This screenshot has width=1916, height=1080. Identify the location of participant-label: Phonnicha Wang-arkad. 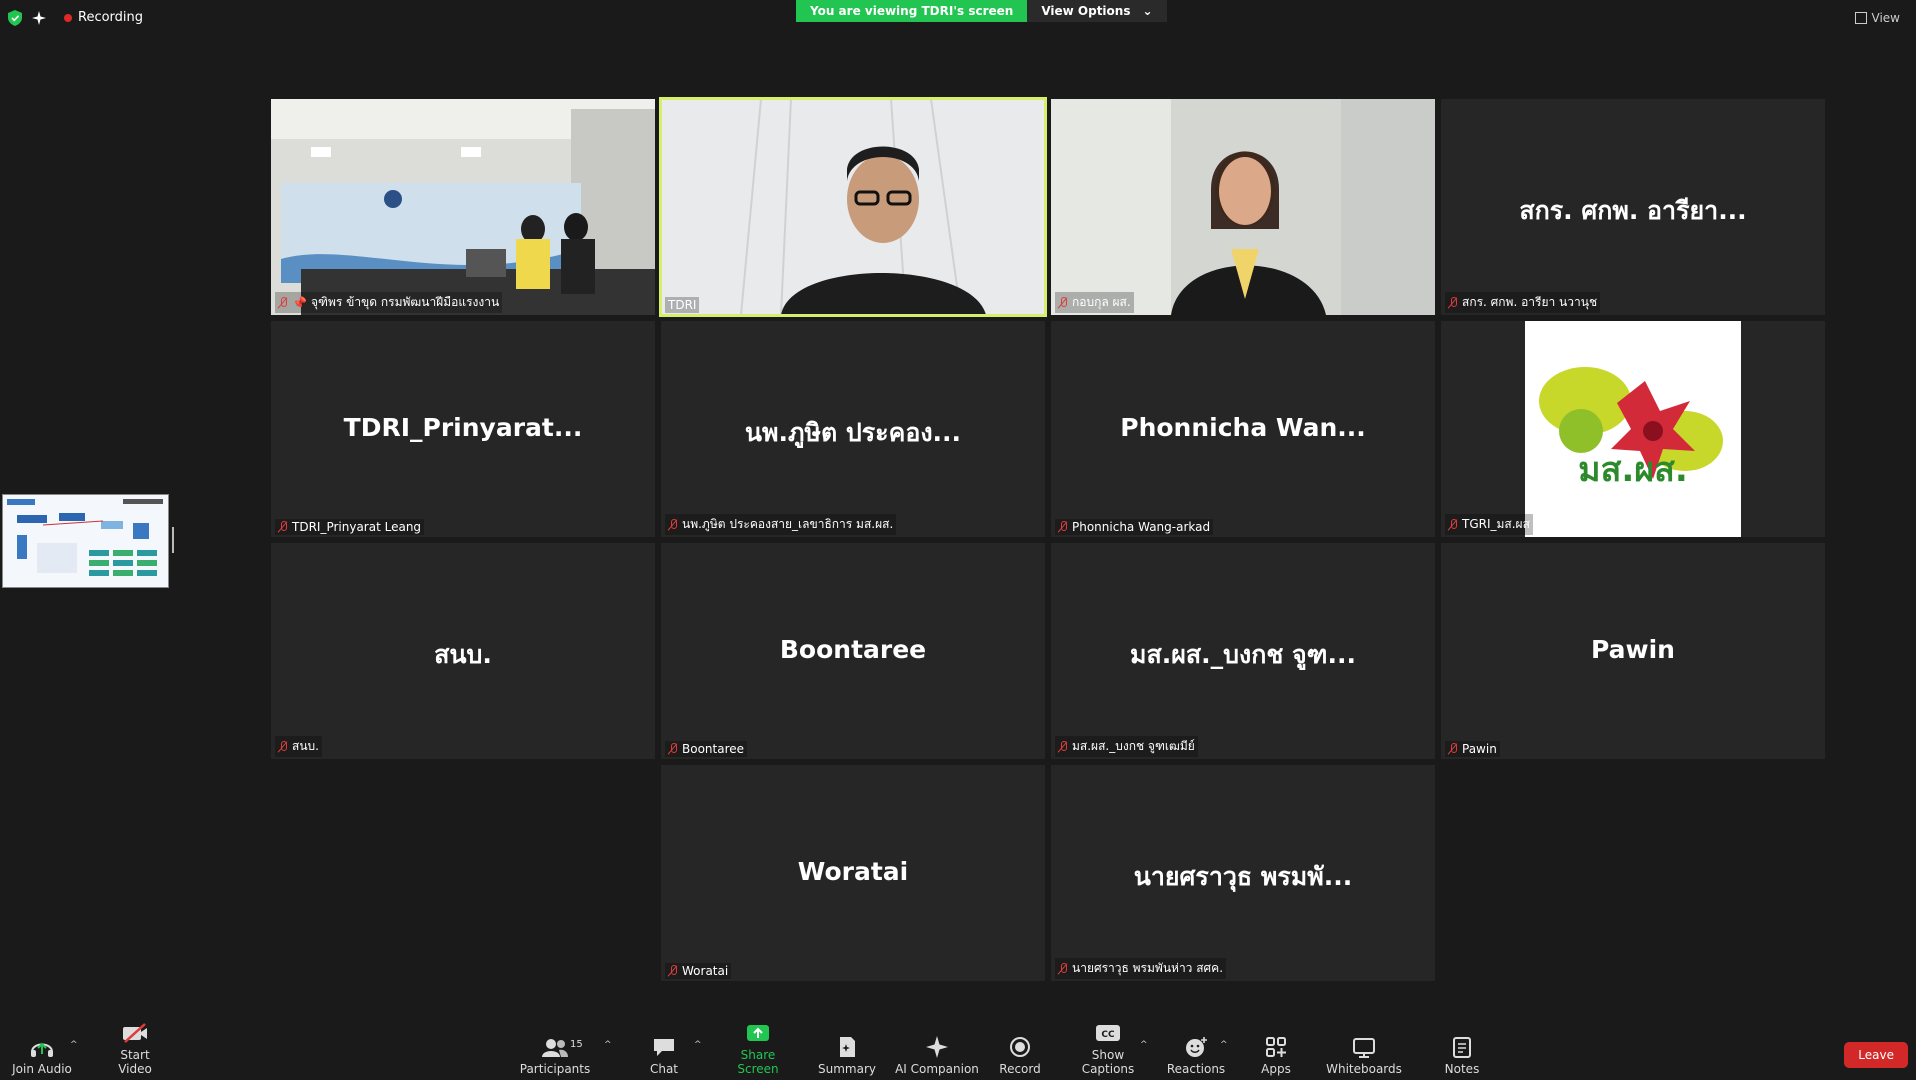
(1134, 527).